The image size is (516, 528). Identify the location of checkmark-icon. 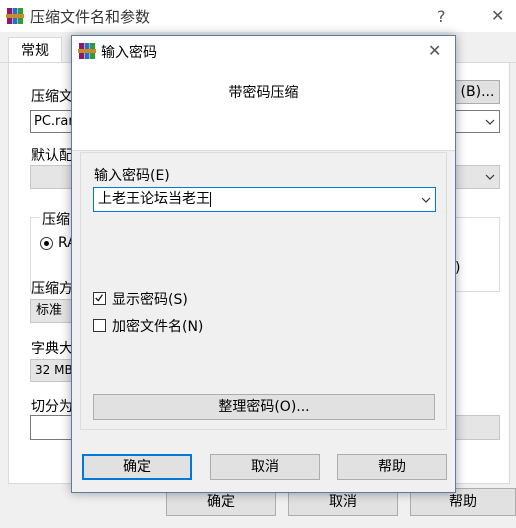
(99, 298).